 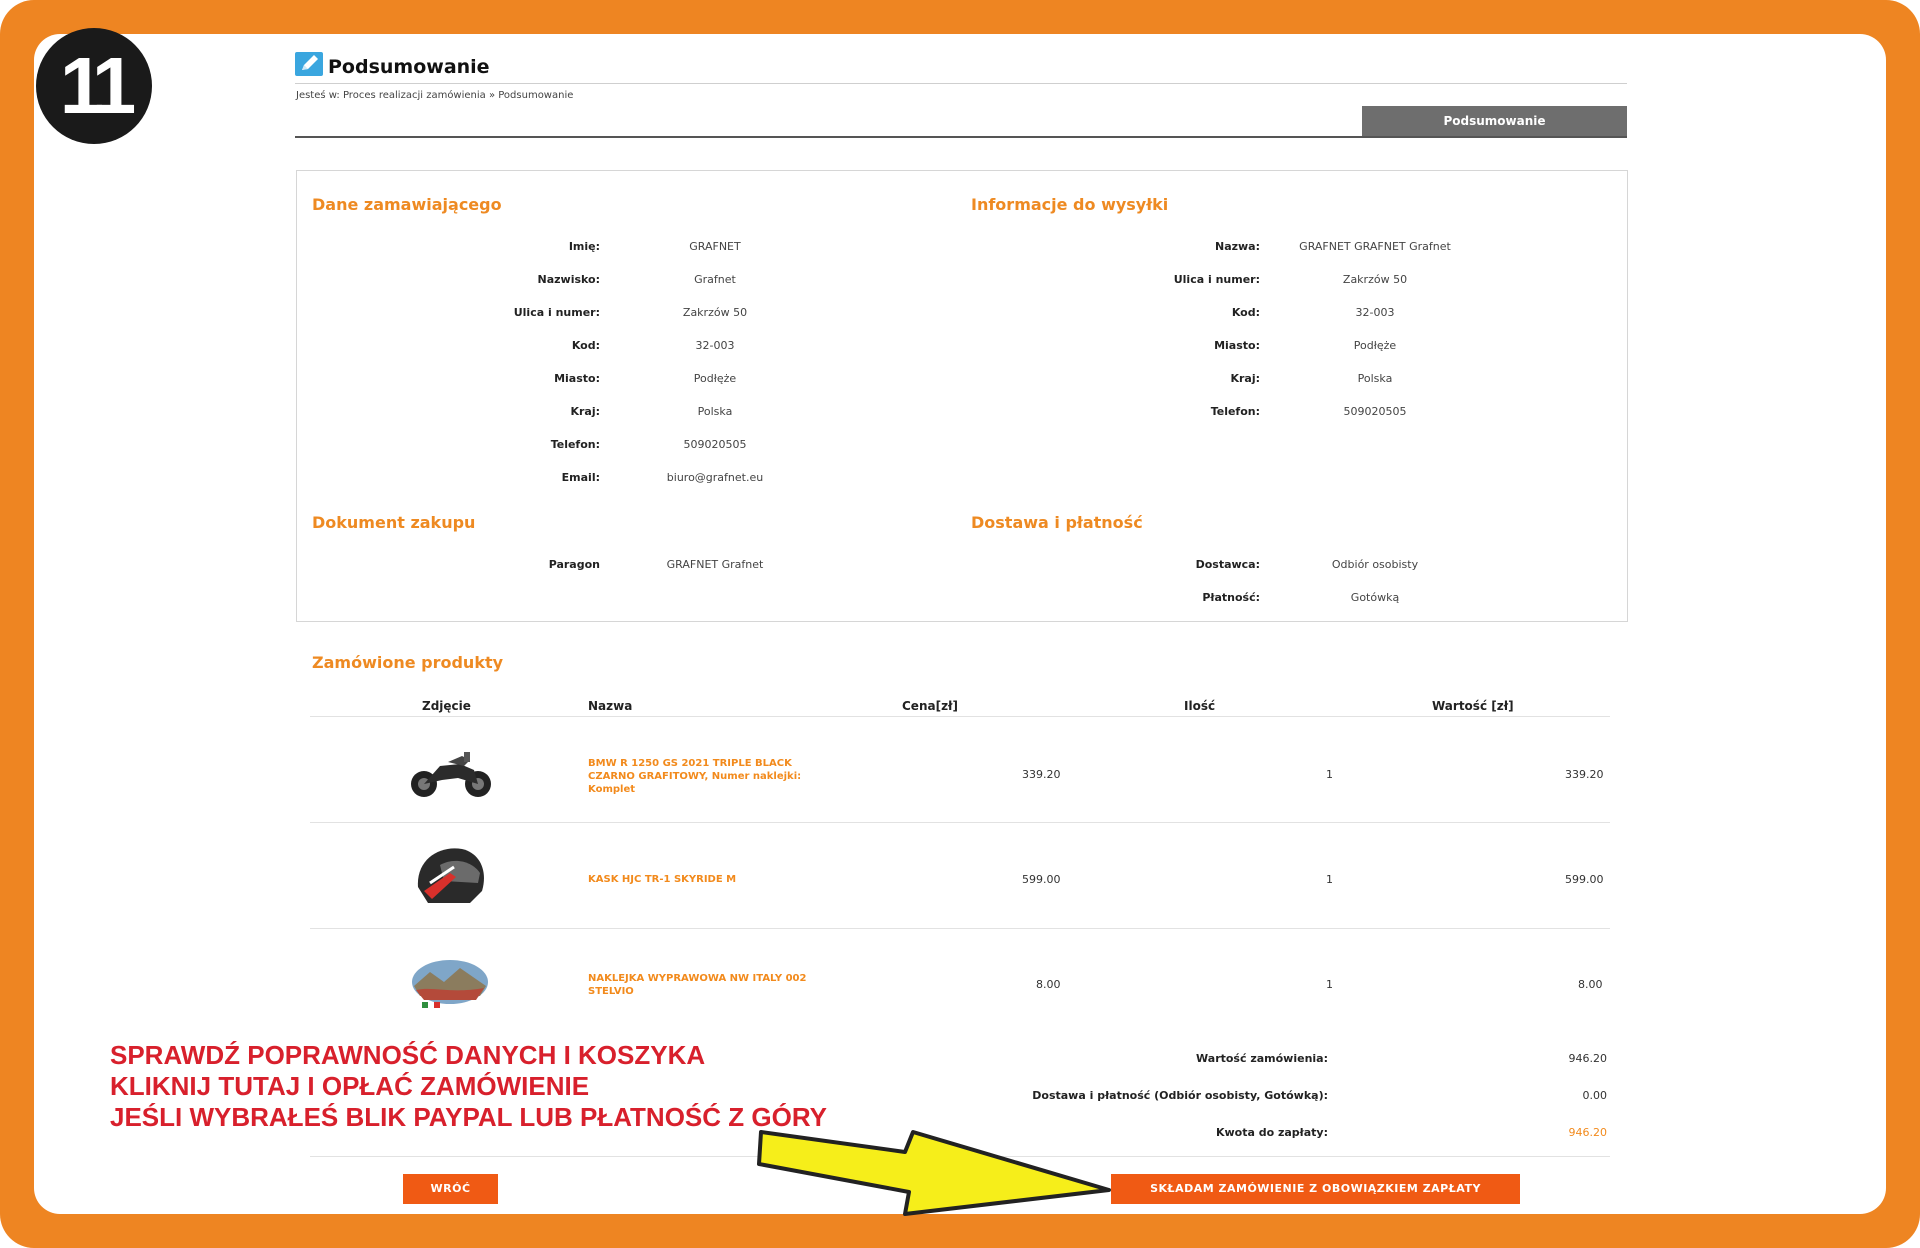 I want to click on buyer-field-label: Telefon:, so click(x=575, y=444).